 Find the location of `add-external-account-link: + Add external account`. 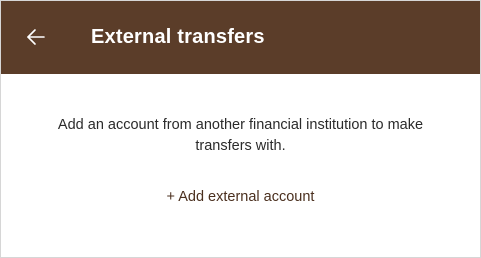

add-external-account-link: + Add external account is located at coordinates (240, 197).